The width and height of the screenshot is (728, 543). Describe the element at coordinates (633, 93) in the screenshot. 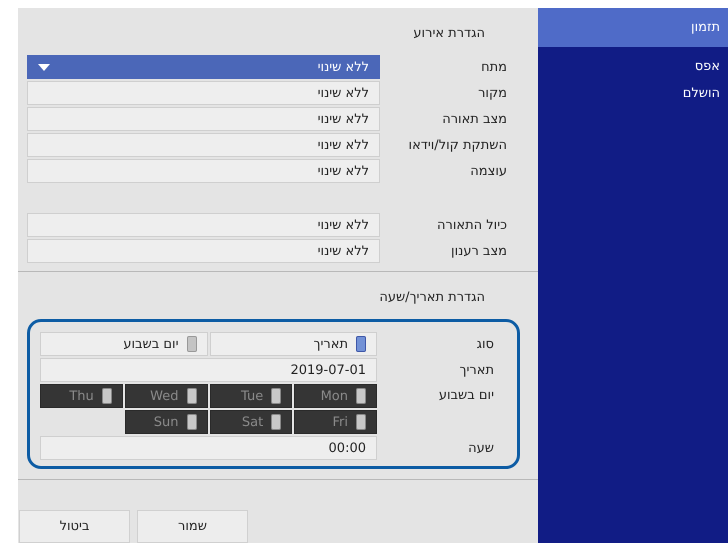

I see `sidebar-item: הושלם` at that location.